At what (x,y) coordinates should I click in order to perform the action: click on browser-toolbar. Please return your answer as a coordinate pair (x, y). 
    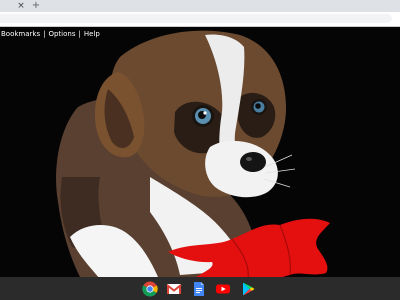
    Looking at the image, I should click on (200, 19).